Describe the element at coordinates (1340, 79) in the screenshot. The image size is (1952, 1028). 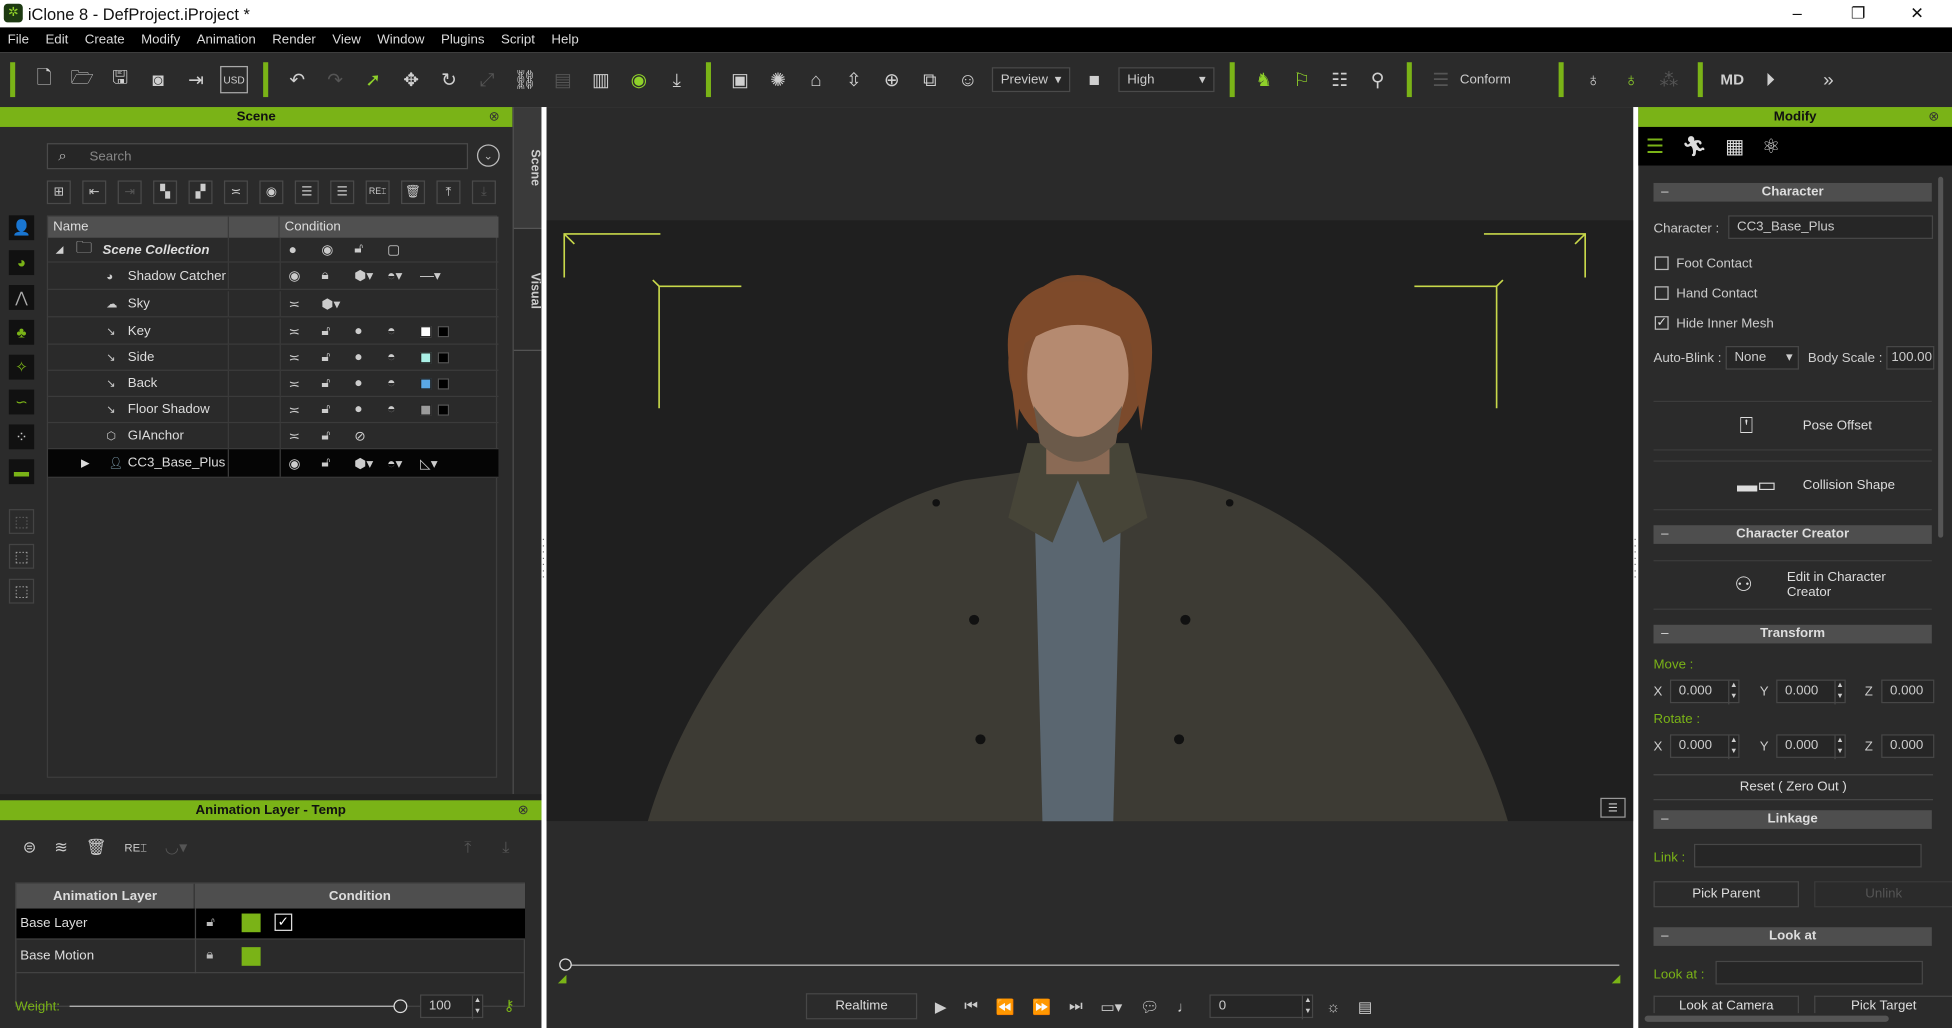
I see `list-icon: ☷` at that location.